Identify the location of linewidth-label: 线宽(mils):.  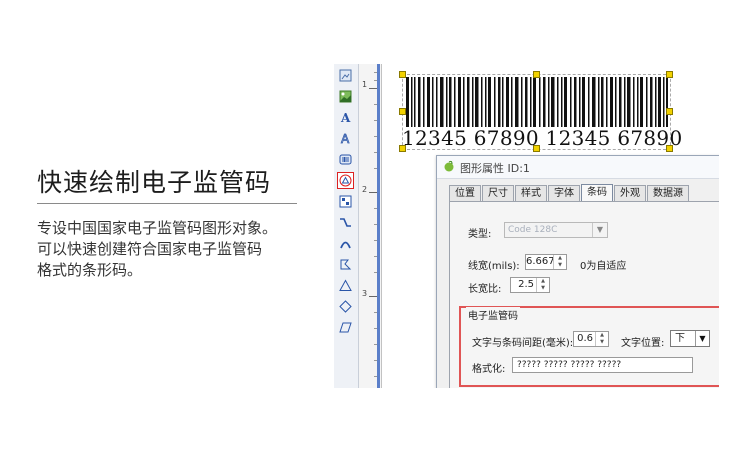
(494, 266).